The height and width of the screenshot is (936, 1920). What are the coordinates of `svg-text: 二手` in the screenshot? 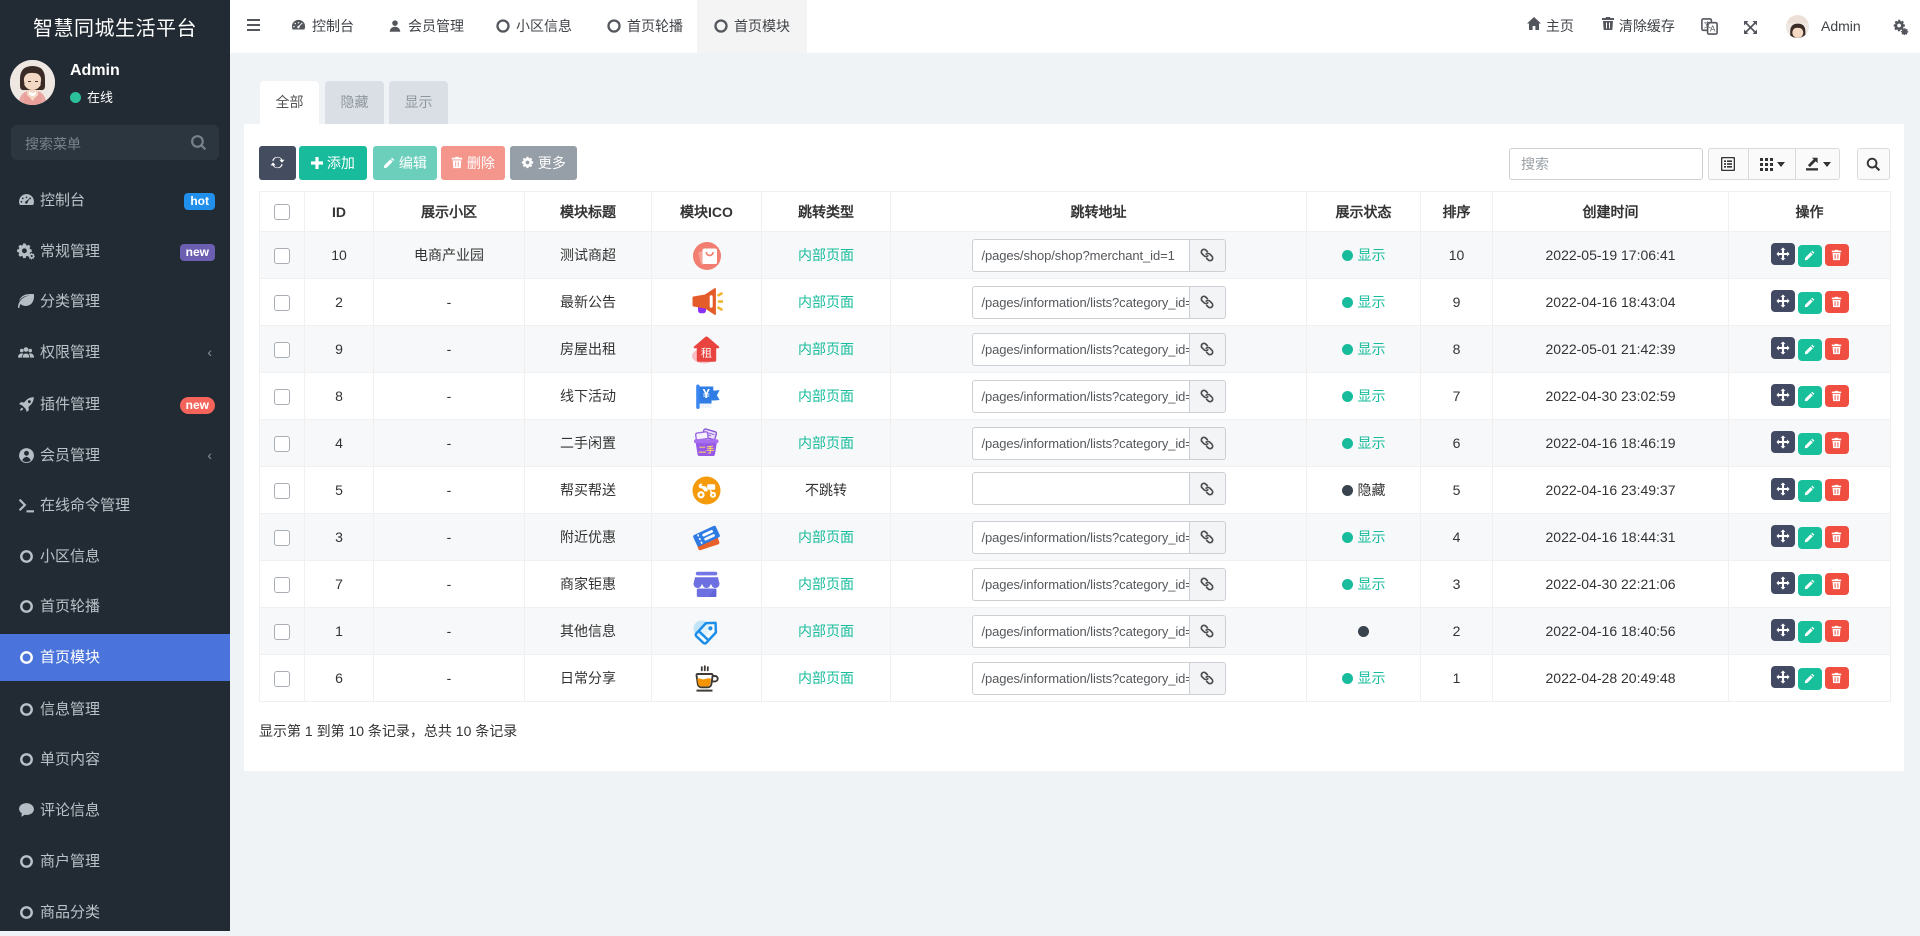 It's located at (706, 449).